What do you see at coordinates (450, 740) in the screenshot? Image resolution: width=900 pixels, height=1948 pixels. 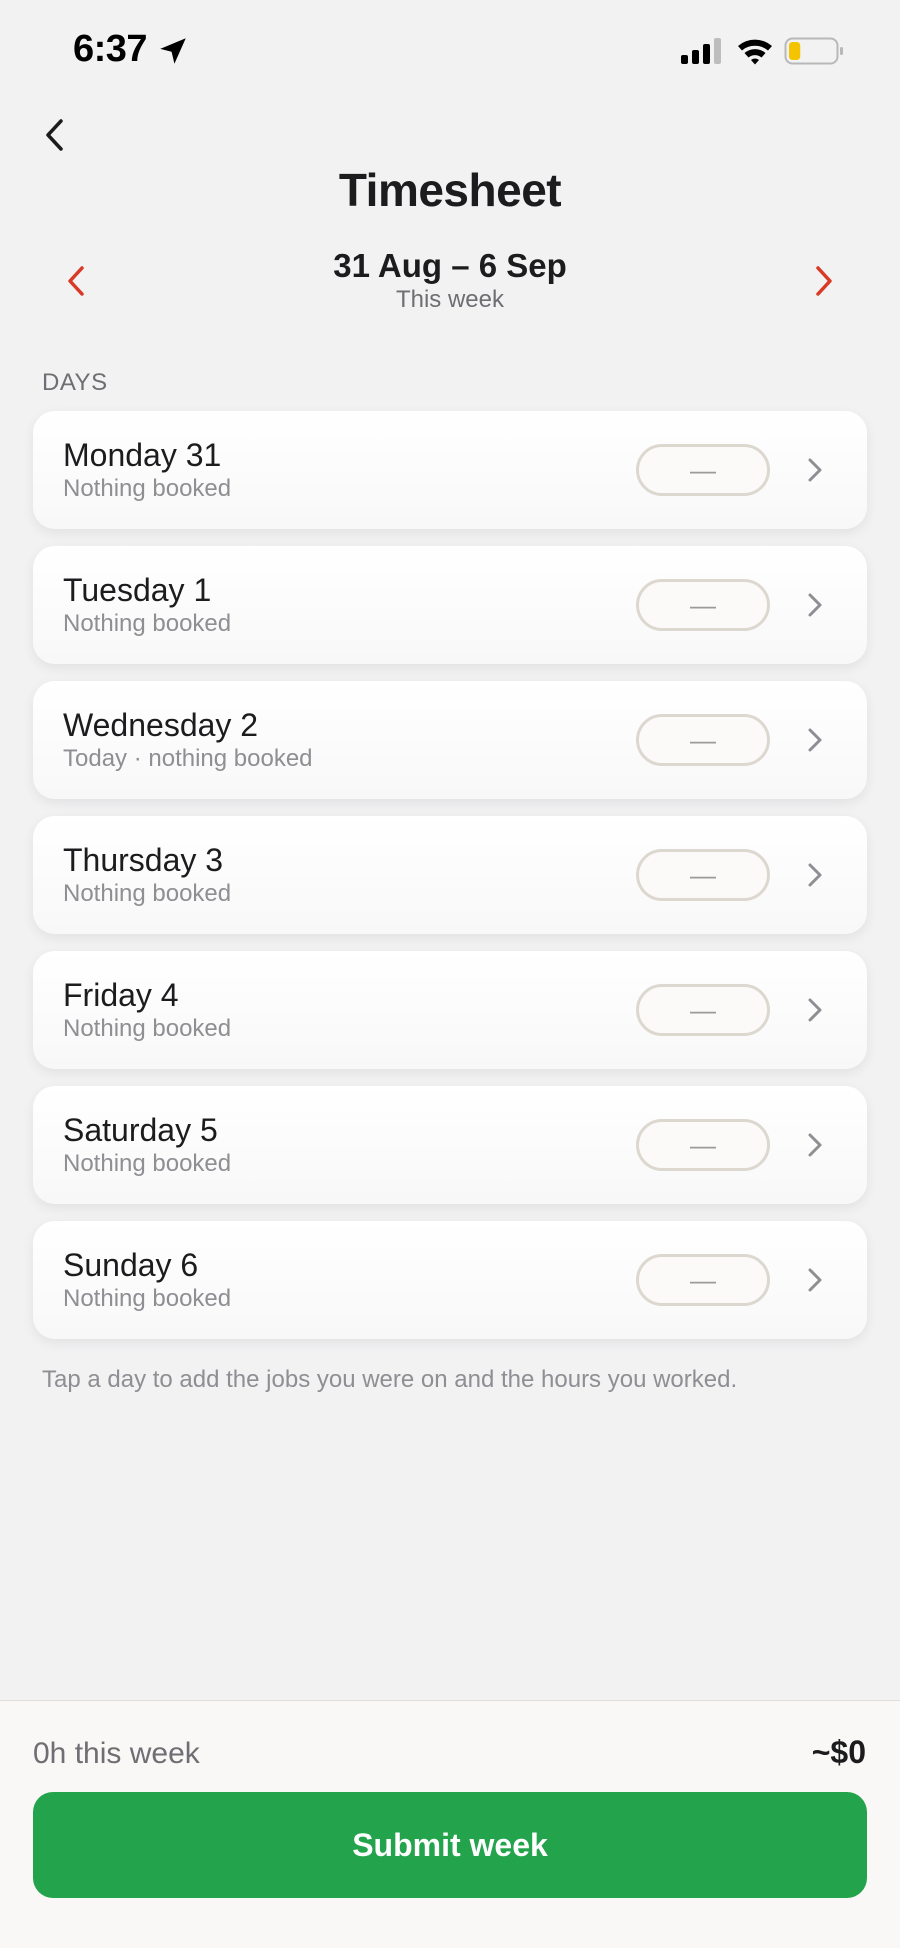 I see `day-row-wednesday: Wednesday 2 Today · nothing booked —` at bounding box center [450, 740].